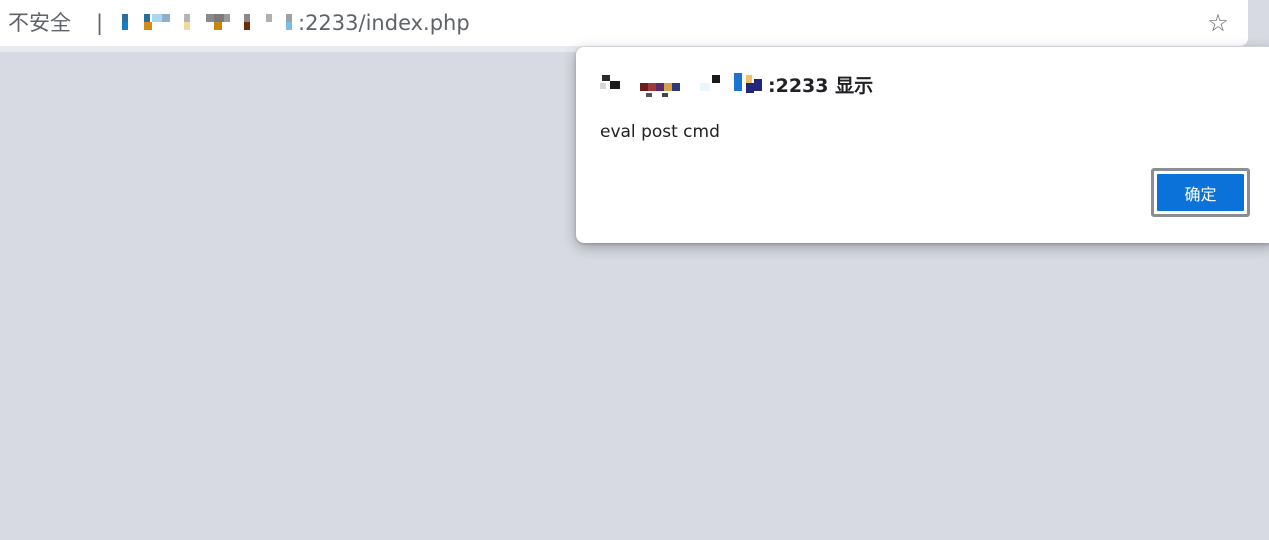 The height and width of the screenshot is (540, 1269). What do you see at coordinates (660, 132) in the screenshot?
I see `dialog-message: eval post cmd` at bounding box center [660, 132].